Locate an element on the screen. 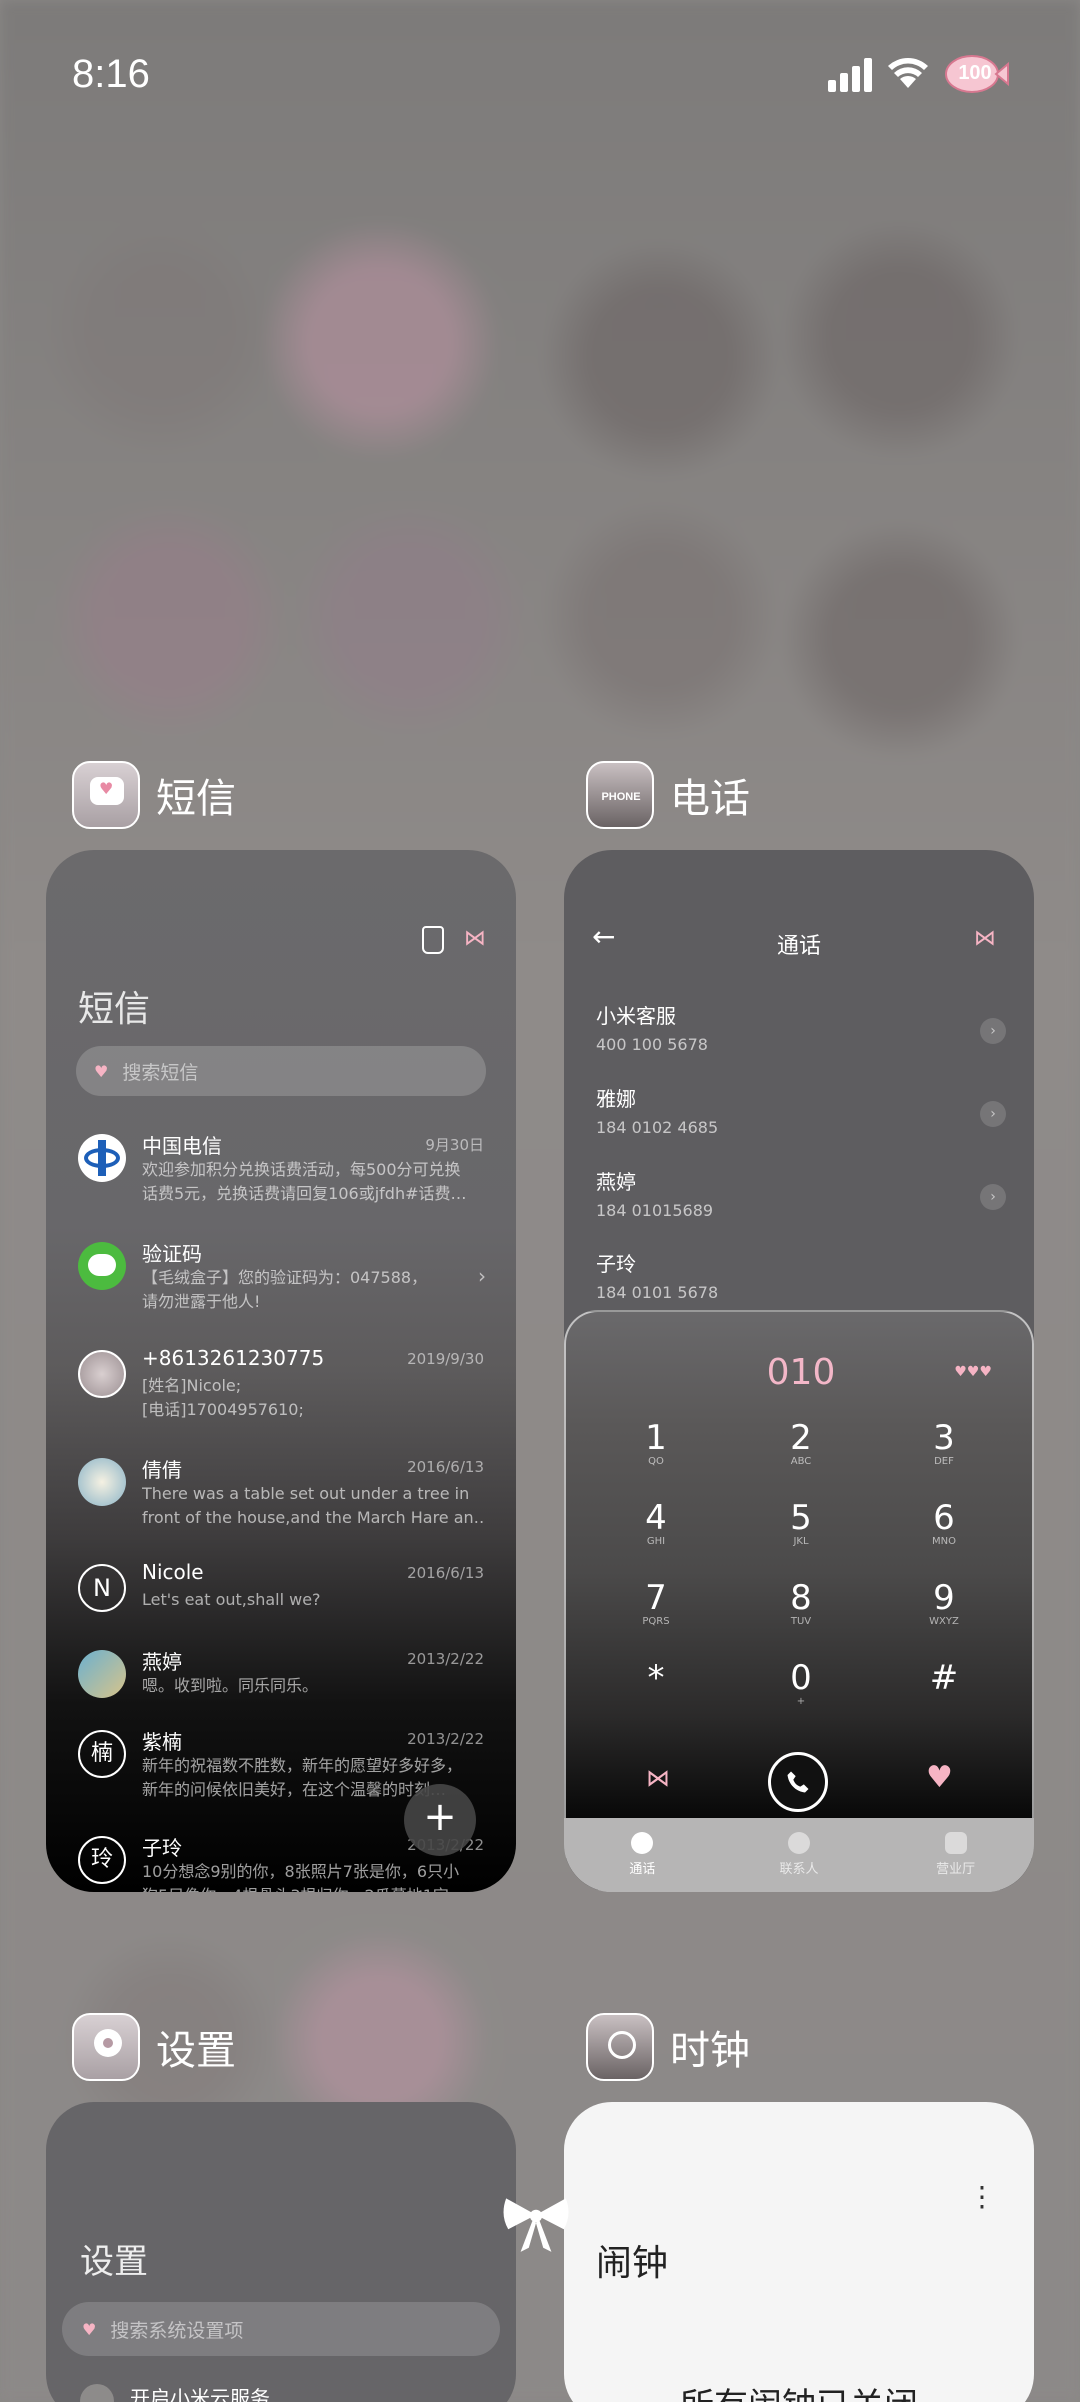  message-sender: +8613261230775 is located at coordinates (233, 1358).